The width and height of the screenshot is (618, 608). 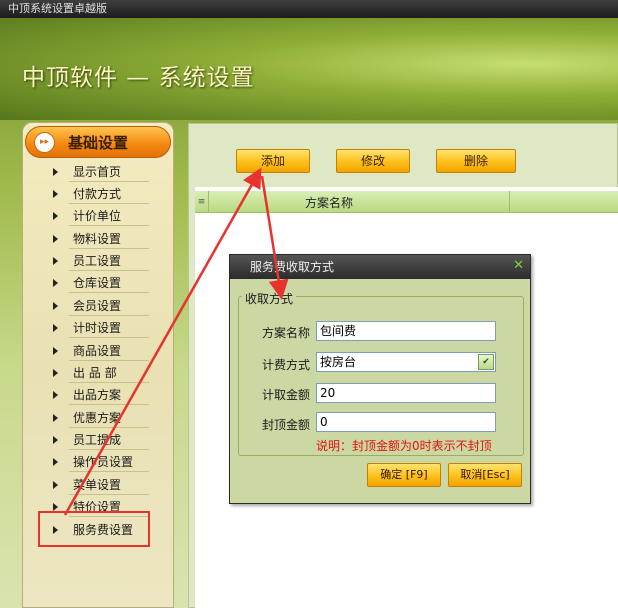 What do you see at coordinates (476, 161) in the screenshot?
I see `delete-button: 删除` at bounding box center [476, 161].